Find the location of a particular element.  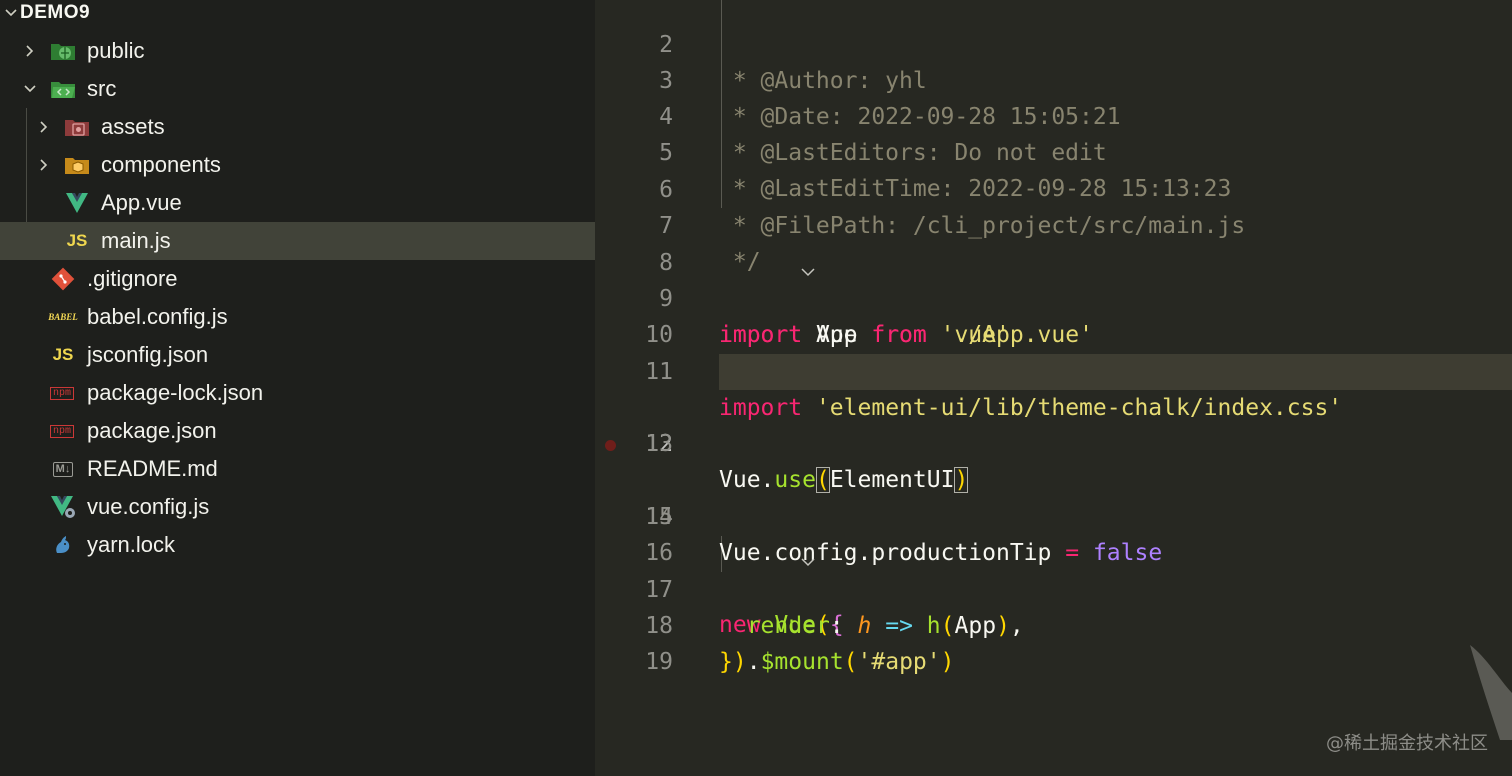

tree-item-main-js: JS main.js is located at coordinates (297, 241).